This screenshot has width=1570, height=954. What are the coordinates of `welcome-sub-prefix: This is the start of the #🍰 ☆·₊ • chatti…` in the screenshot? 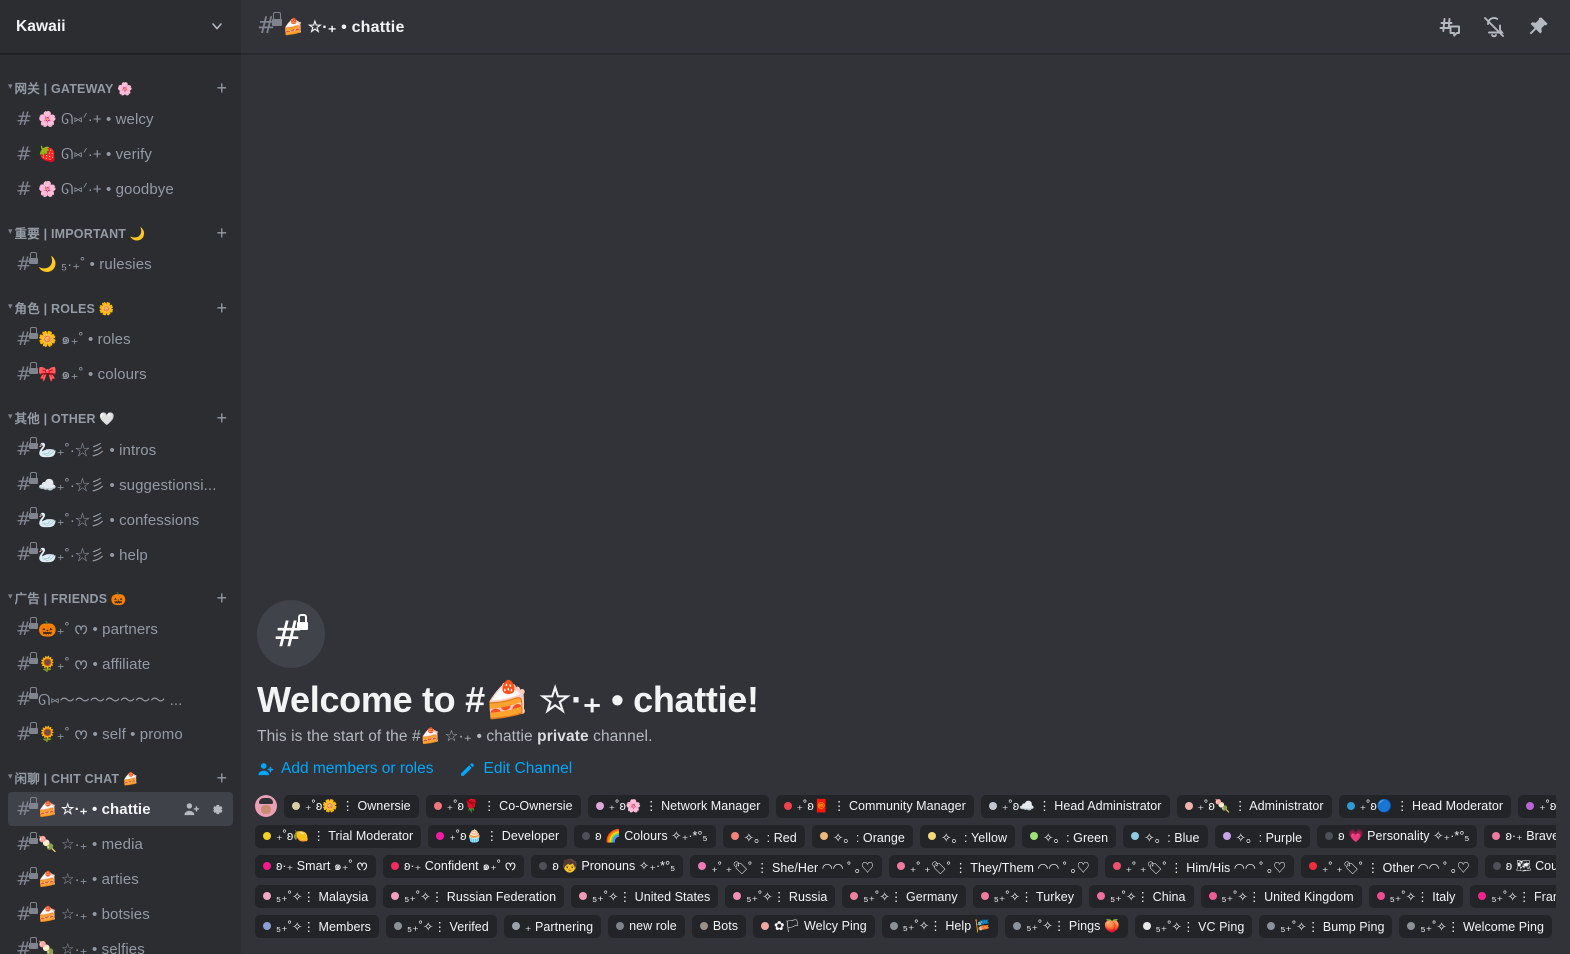 It's located at (397, 736).